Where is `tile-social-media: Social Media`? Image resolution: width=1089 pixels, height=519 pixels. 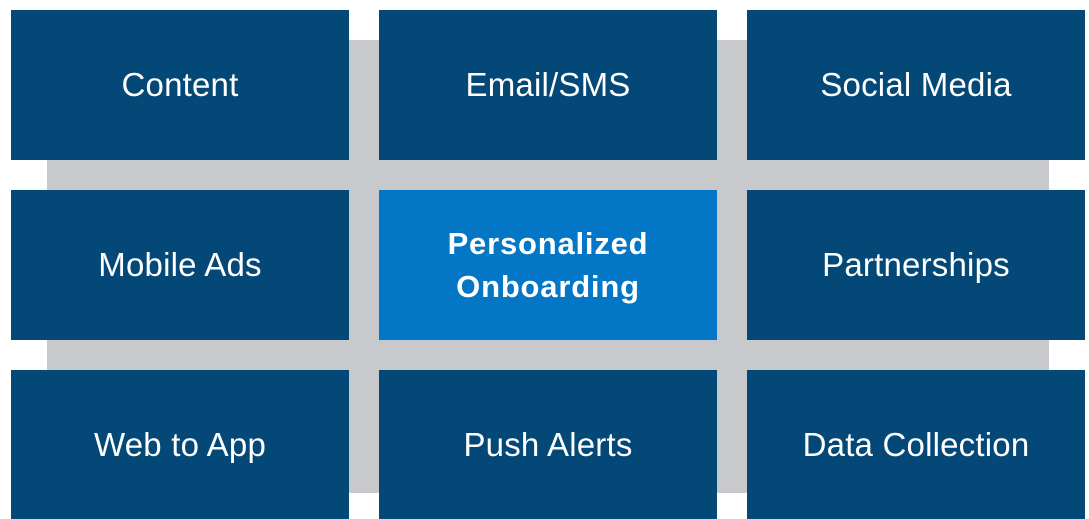
tile-social-media: Social Media is located at coordinates (916, 85).